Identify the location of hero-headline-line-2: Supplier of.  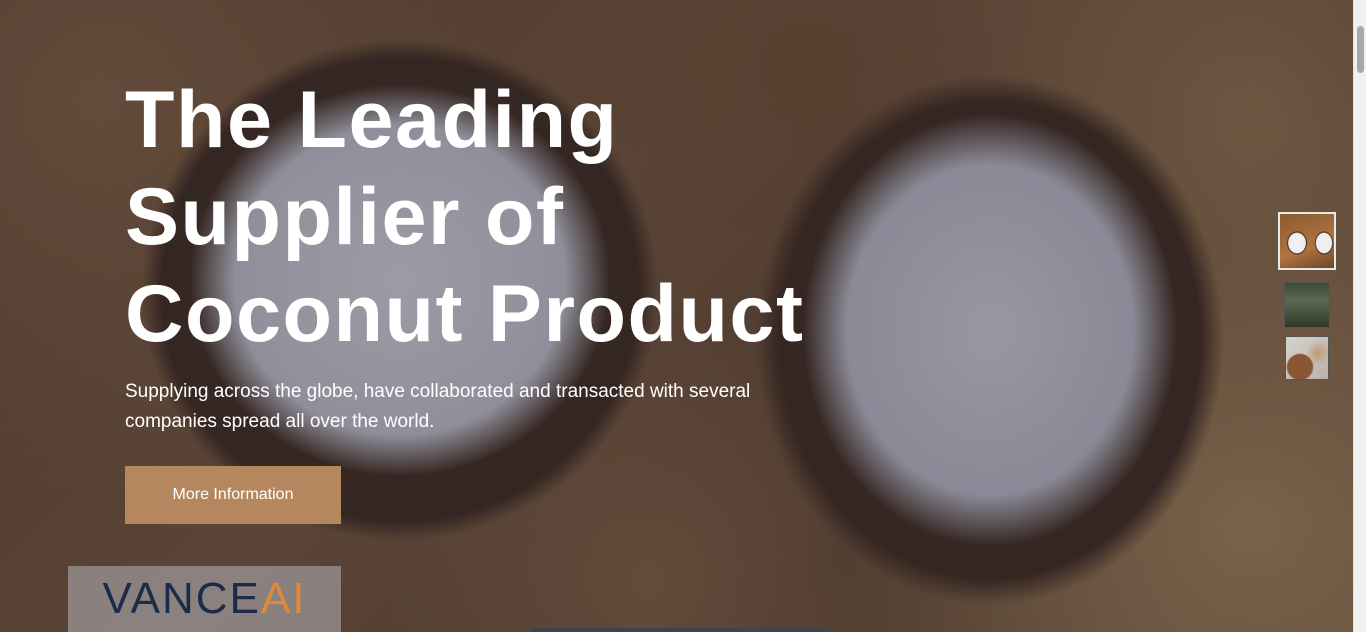
(345, 217).